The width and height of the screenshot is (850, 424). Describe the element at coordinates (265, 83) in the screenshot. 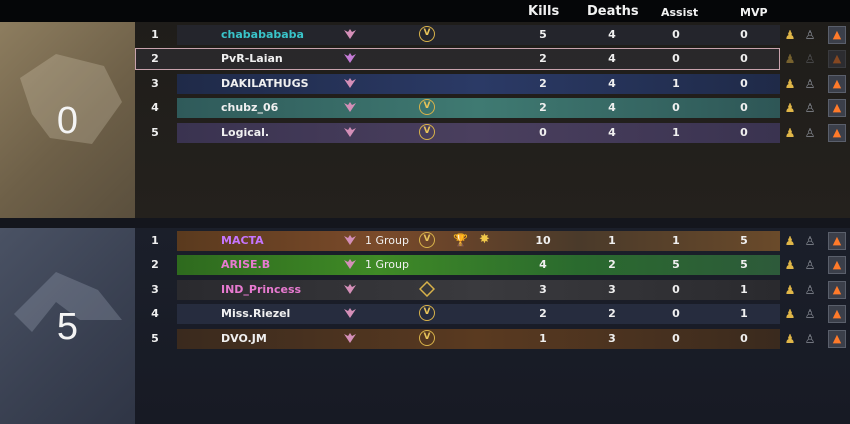

I see `player-name: DAKILATHUGS` at that location.